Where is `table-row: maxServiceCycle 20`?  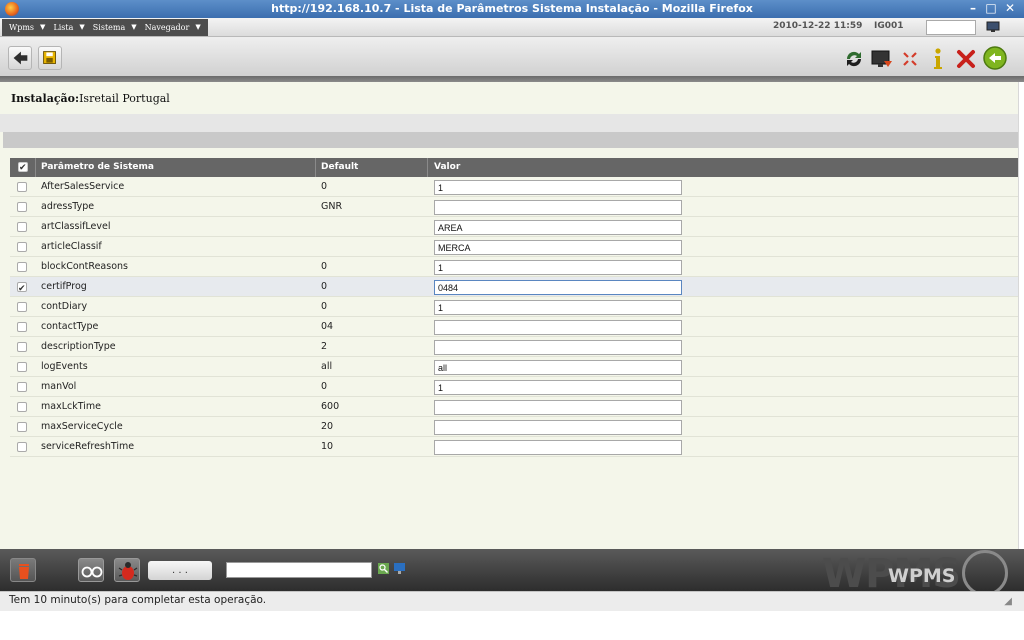
table-row: maxServiceCycle 20 is located at coordinates (514, 427).